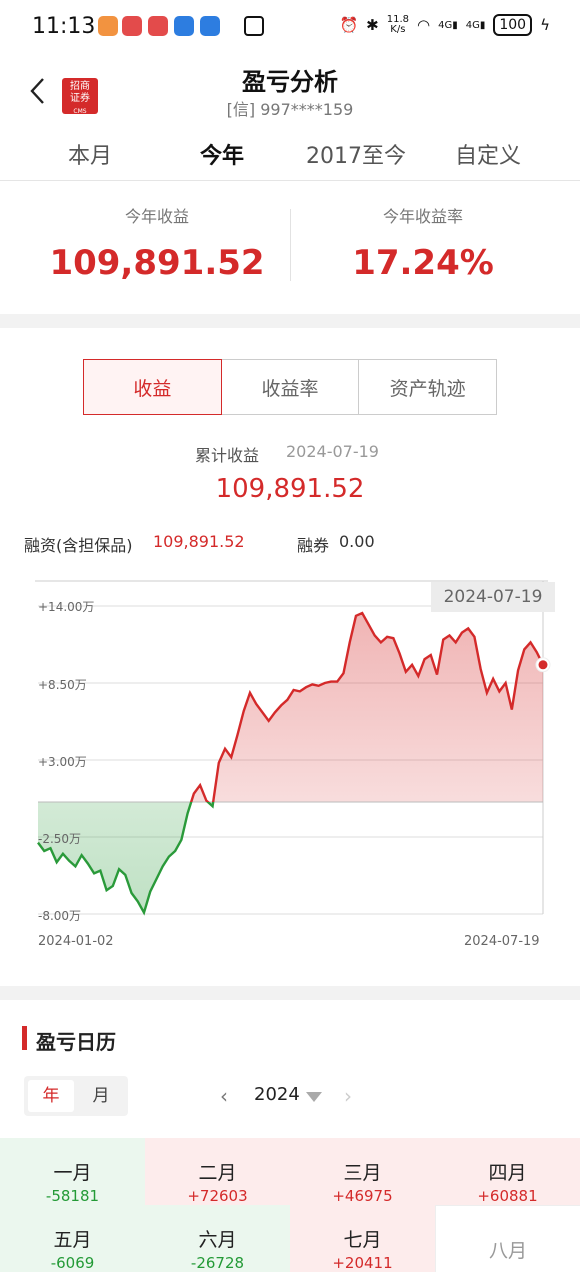 The height and width of the screenshot is (1280, 580). Describe the element at coordinates (217, 1263) in the screenshot. I see `month-value: -26728` at that location.